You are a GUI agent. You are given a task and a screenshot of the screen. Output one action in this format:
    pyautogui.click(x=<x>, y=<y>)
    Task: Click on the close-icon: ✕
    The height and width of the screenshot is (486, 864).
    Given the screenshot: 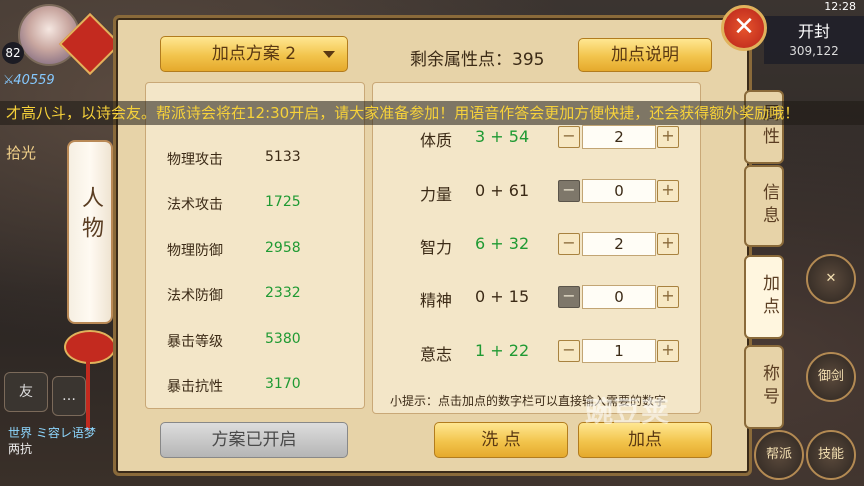 What is the action you would take?
    pyautogui.click(x=744, y=28)
    